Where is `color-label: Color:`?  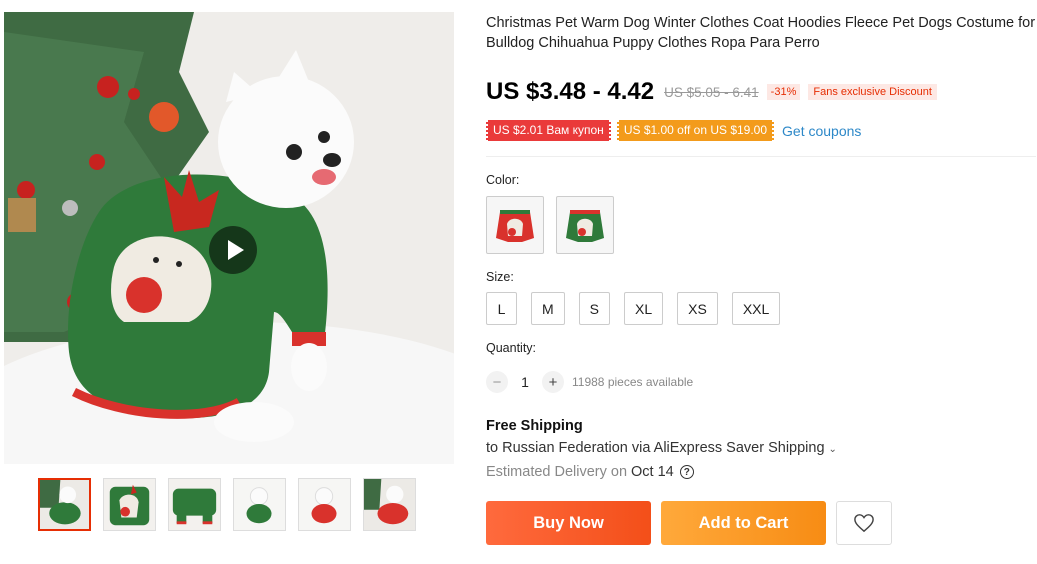
color-label: Color: is located at coordinates (503, 180).